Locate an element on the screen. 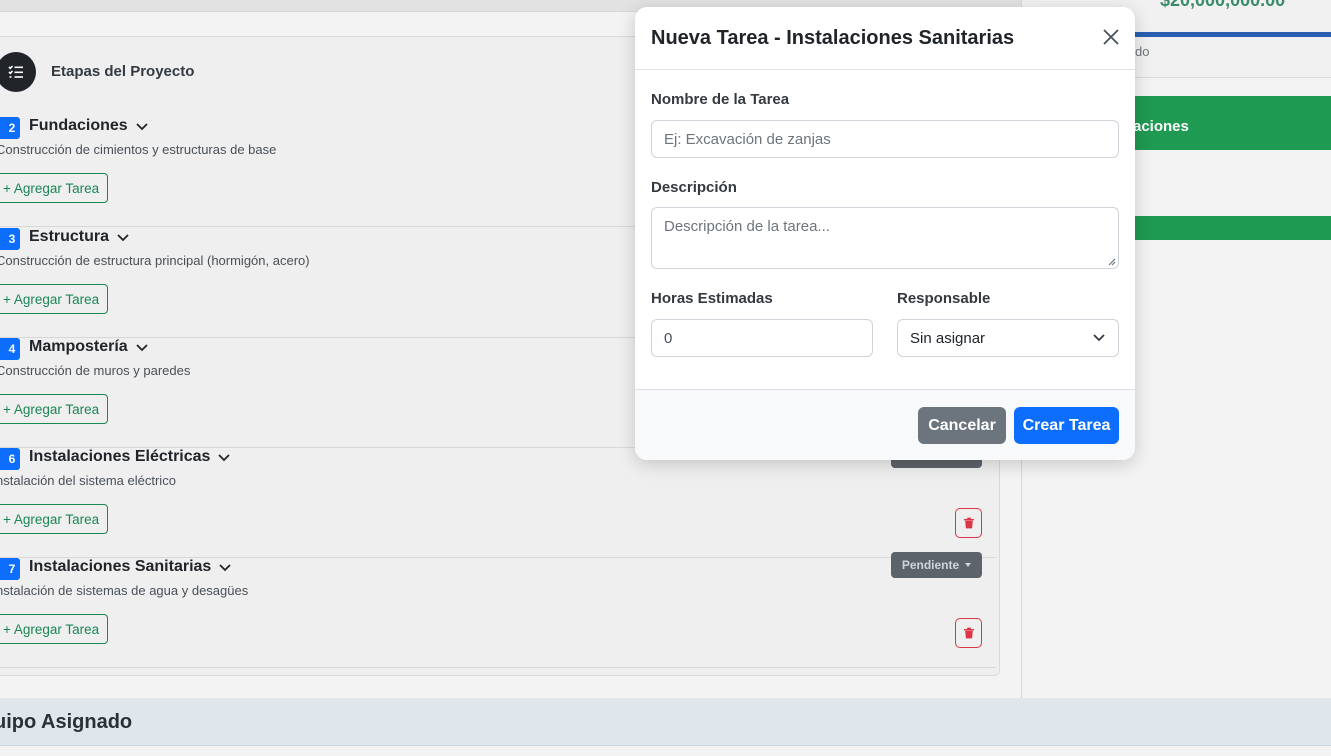 The width and height of the screenshot is (1331, 756). task-name-input: Ej: Excavación de zanjas is located at coordinates (885, 139).